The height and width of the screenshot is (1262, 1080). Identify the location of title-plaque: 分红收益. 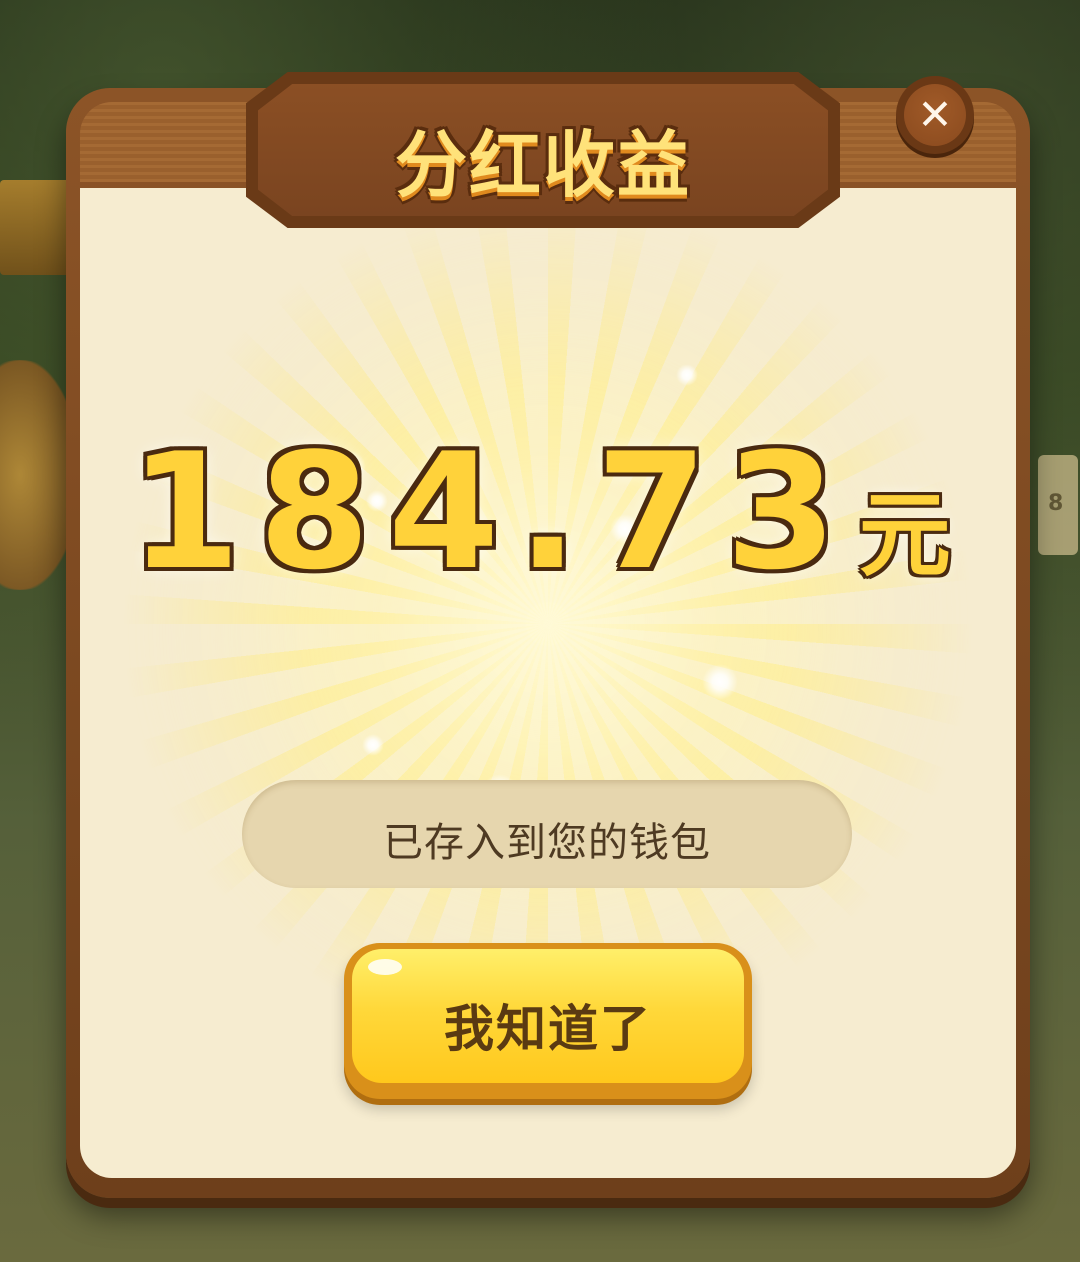
(543, 150).